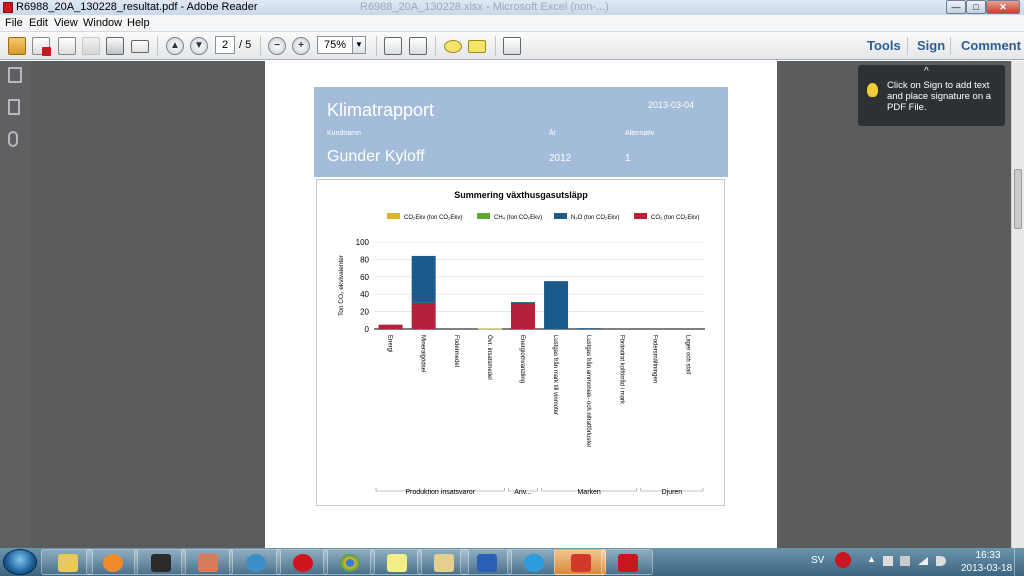 This screenshot has width=1024, height=576. I want to click on read-mode-icon, so click(512, 46).